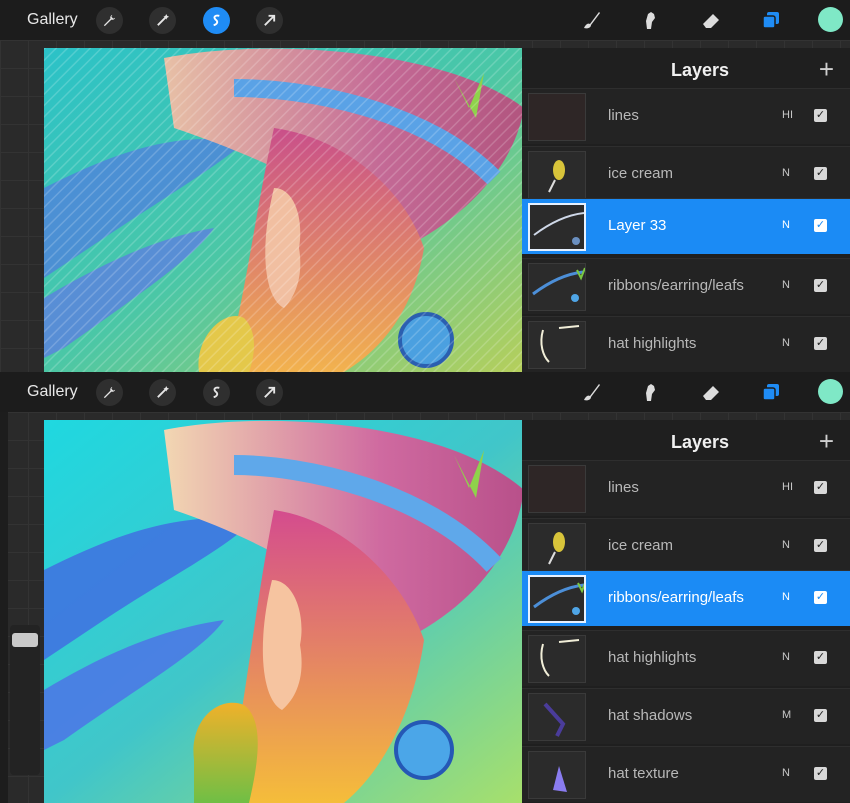 The width and height of the screenshot is (850, 803). Describe the element at coordinates (25, 700) in the screenshot. I see `brush-size-slider` at that location.